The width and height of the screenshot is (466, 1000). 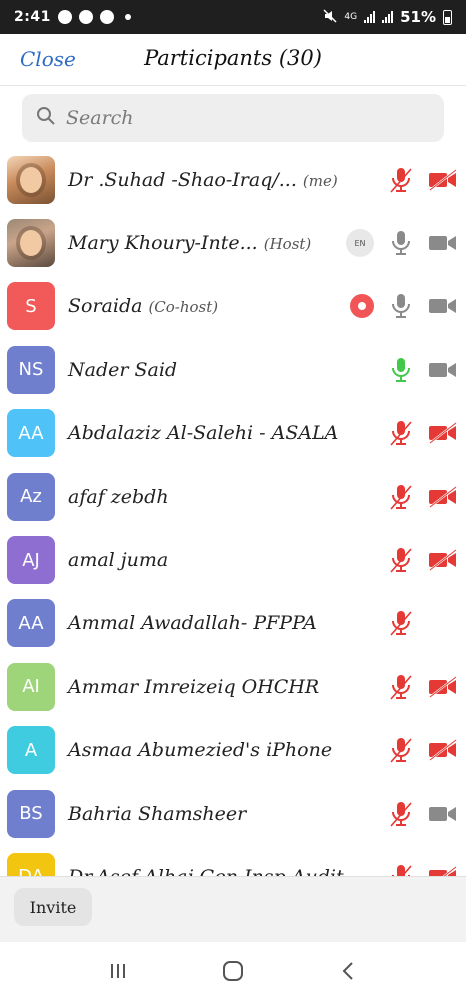 What do you see at coordinates (320, 180) in the screenshot?
I see `participant-role: (me)` at bounding box center [320, 180].